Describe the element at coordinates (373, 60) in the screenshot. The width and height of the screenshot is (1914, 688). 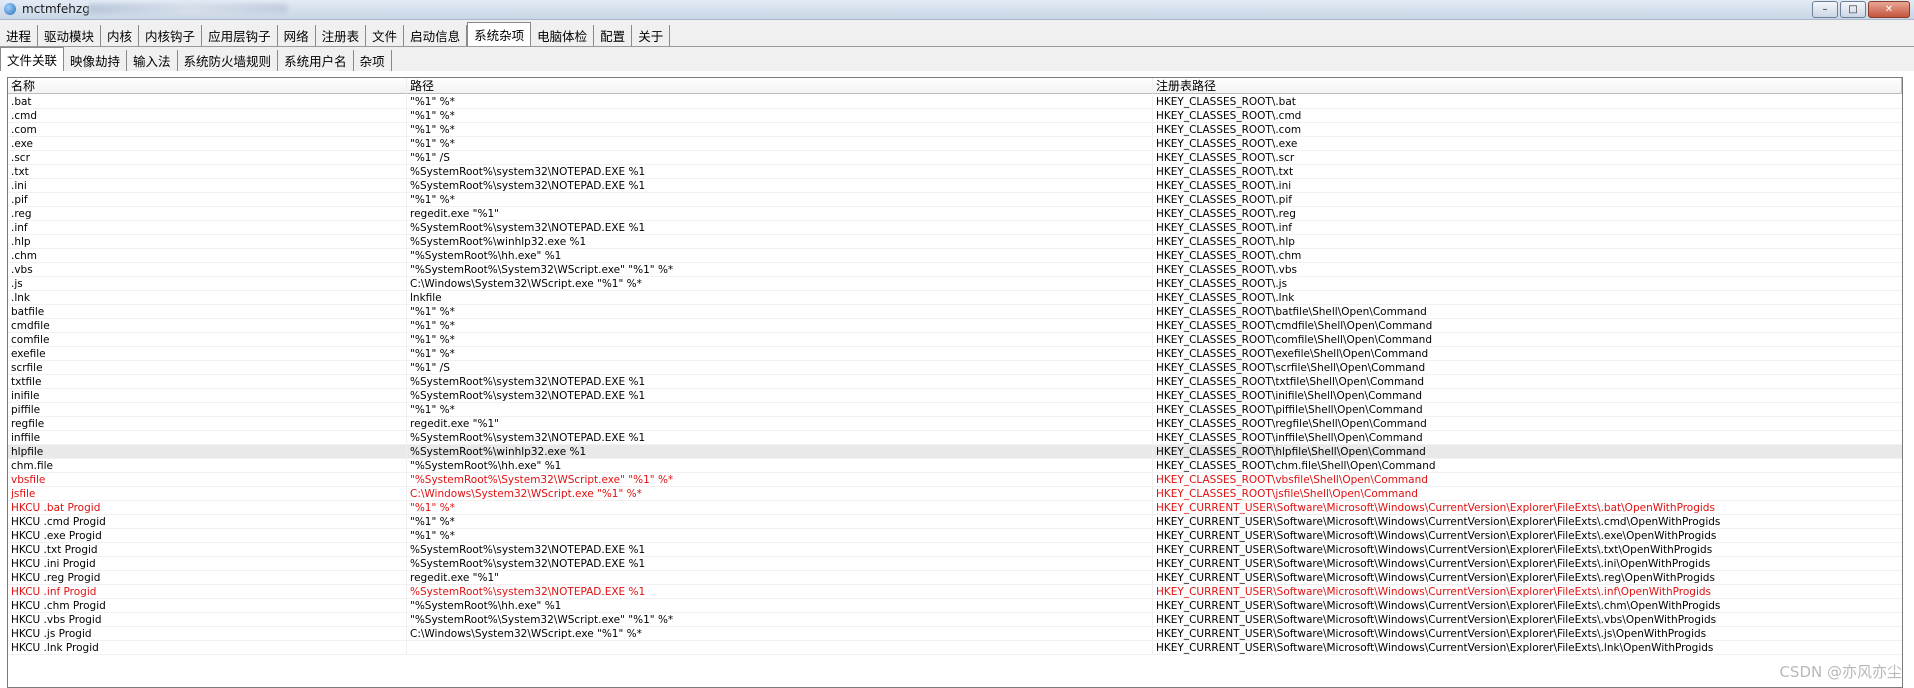
I see `tab-sub-5: 杂项` at that location.